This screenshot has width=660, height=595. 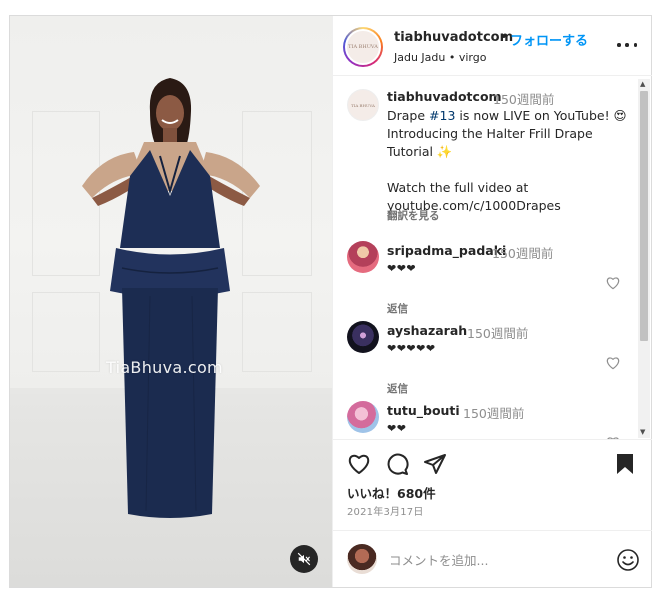 I want to click on comment-username: ayshazarah, so click(x=427, y=330).